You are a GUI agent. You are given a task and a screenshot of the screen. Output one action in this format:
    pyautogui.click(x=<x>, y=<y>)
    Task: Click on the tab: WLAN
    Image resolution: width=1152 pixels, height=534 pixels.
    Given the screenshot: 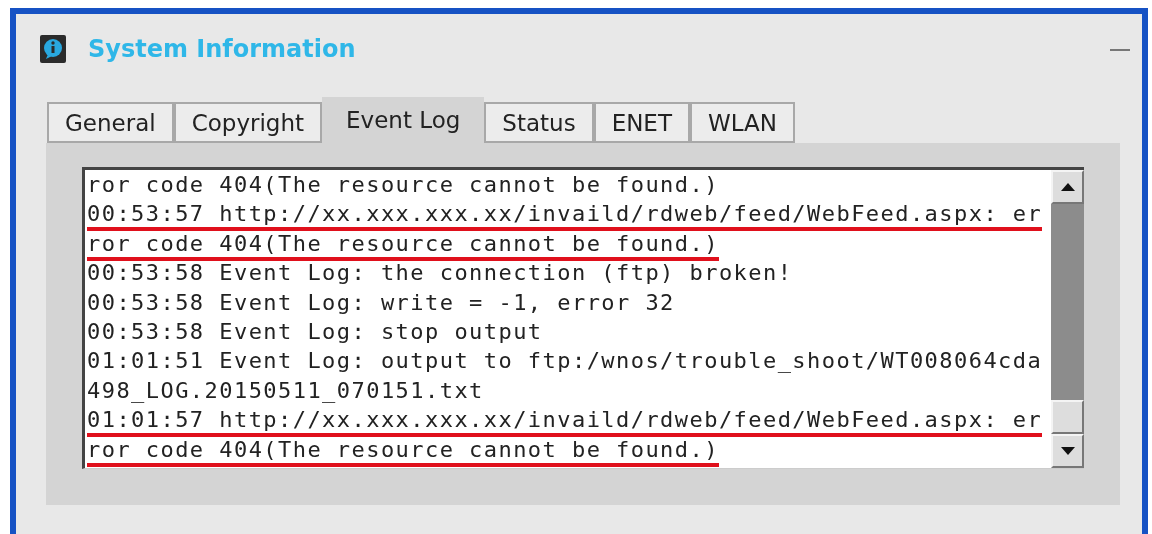 What is the action you would take?
    pyautogui.click(x=742, y=122)
    